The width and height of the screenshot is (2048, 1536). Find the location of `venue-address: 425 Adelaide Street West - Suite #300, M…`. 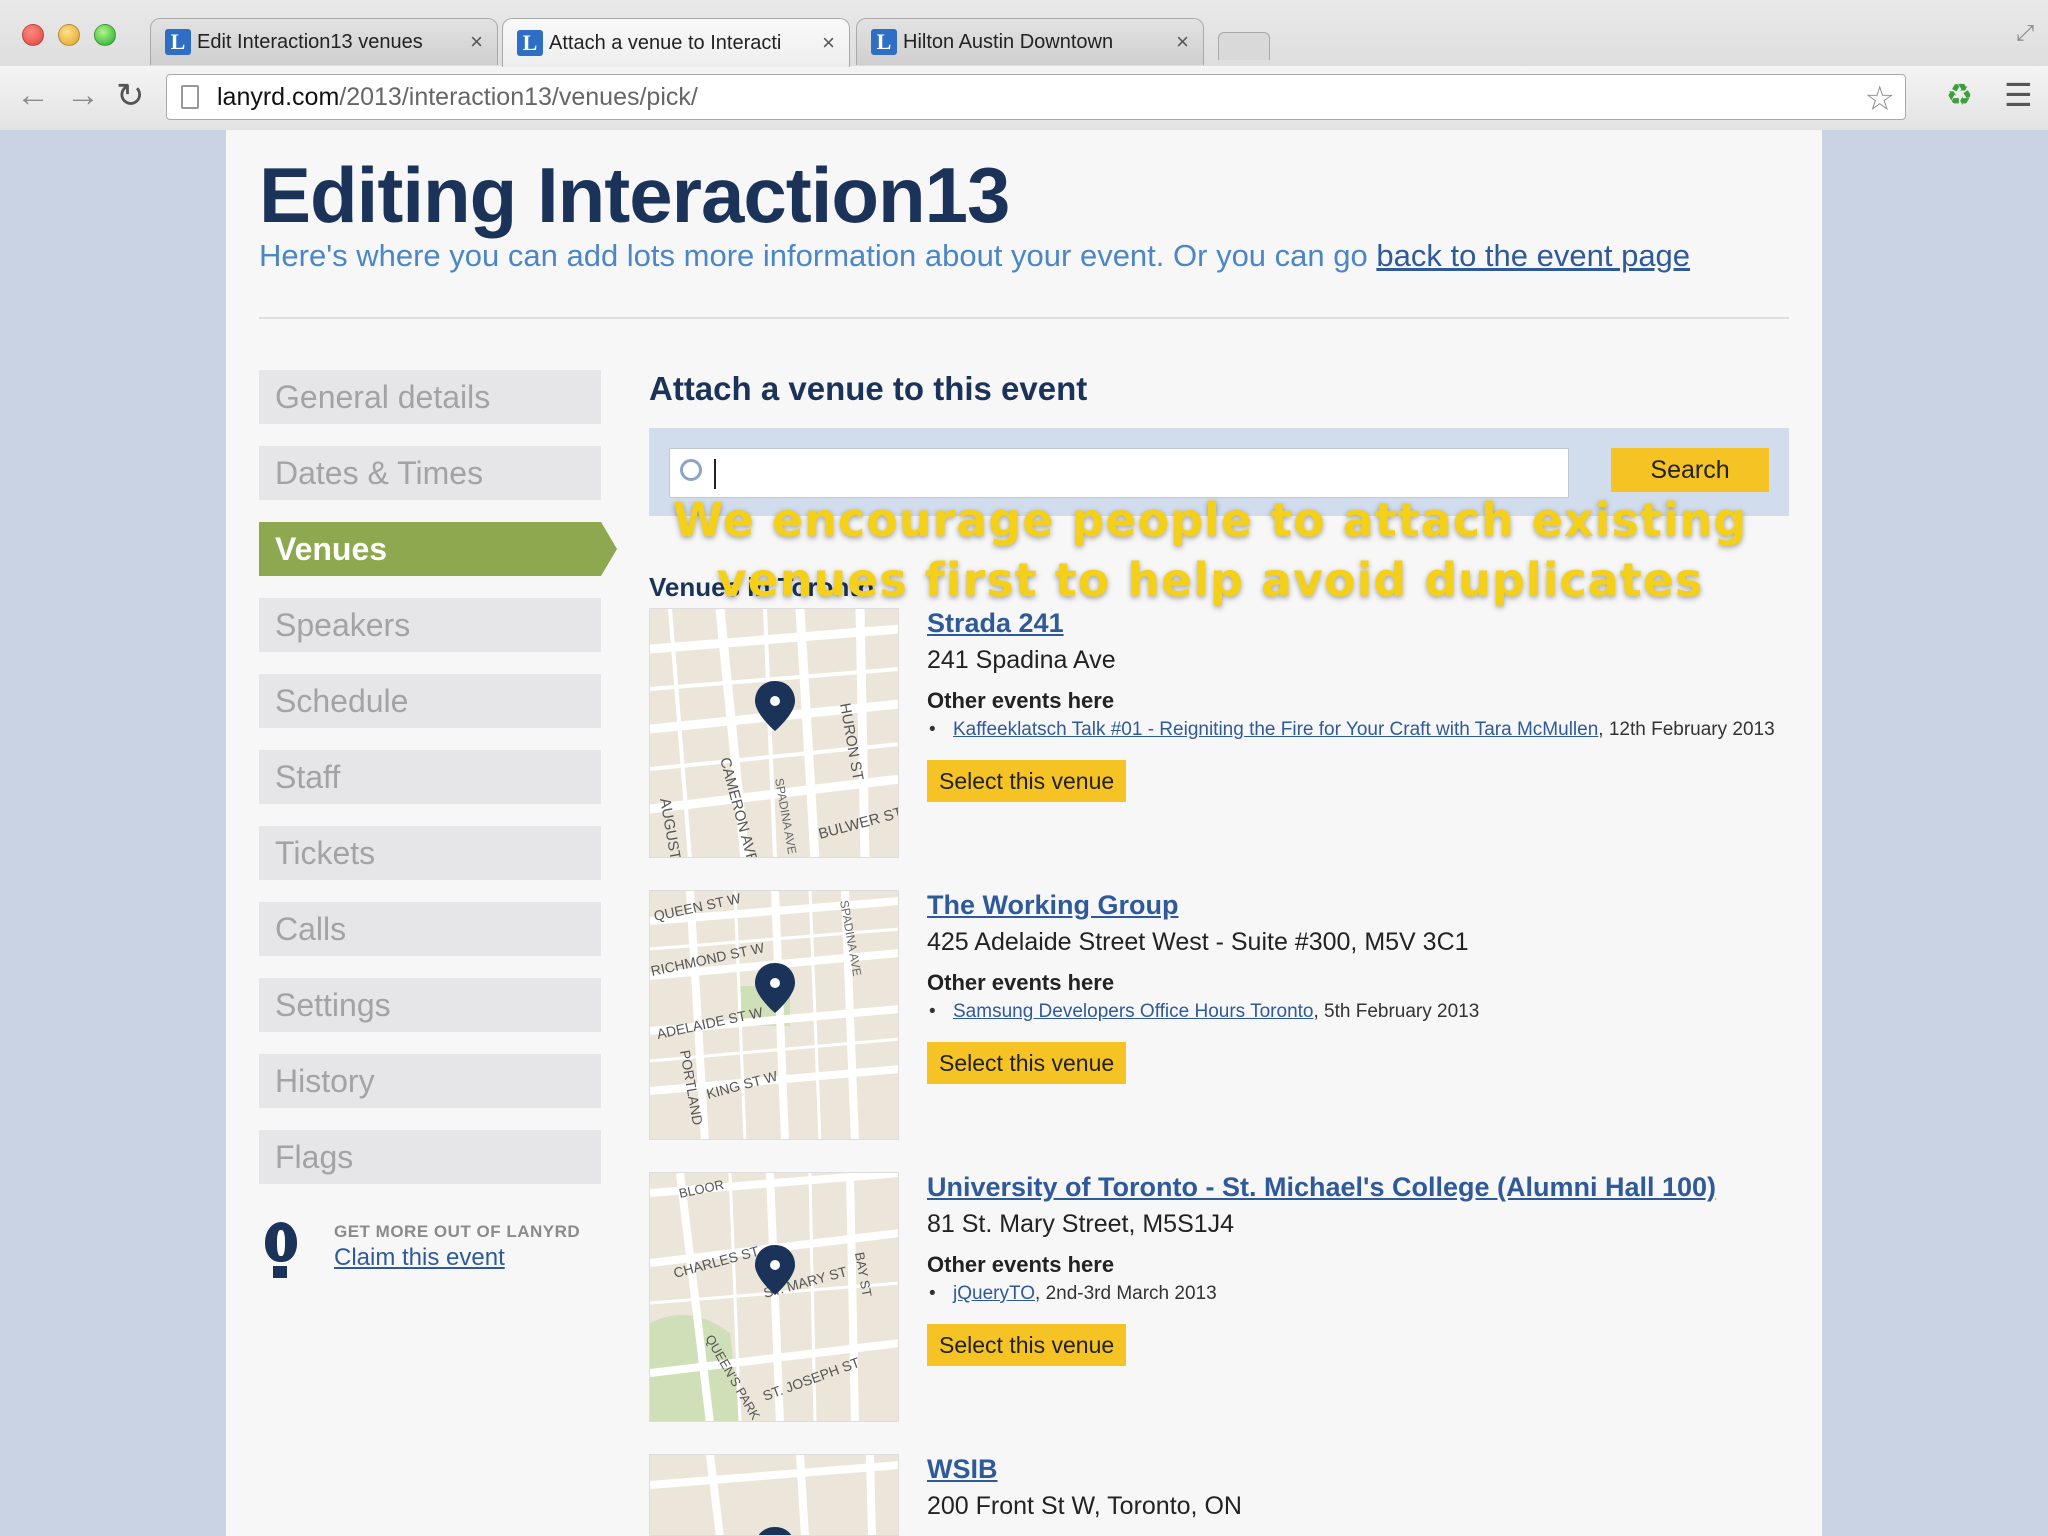

venue-address: 425 Adelaide Street West - Suite #300, M… is located at coordinates (1198, 942).